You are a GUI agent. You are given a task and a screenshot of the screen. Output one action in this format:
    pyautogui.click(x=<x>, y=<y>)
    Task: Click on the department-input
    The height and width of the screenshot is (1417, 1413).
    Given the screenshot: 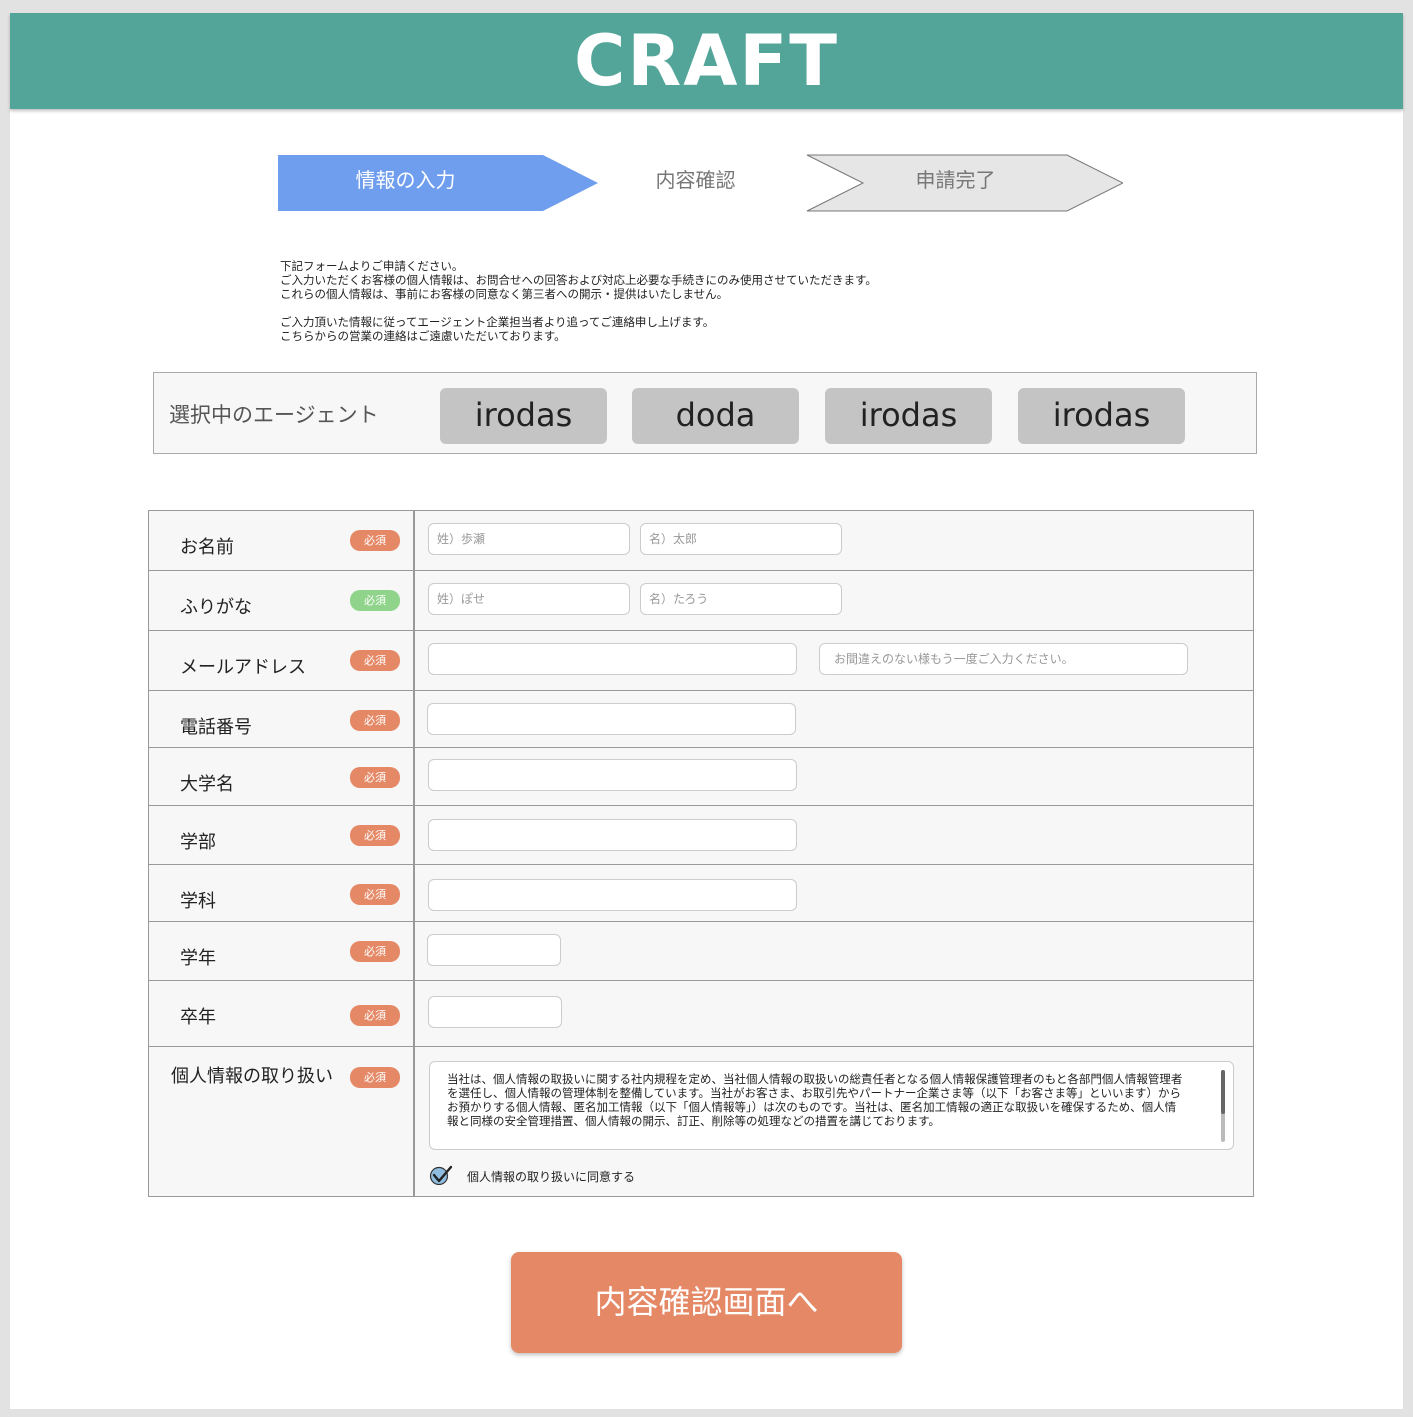 What is the action you would take?
    pyautogui.click(x=612, y=895)
    